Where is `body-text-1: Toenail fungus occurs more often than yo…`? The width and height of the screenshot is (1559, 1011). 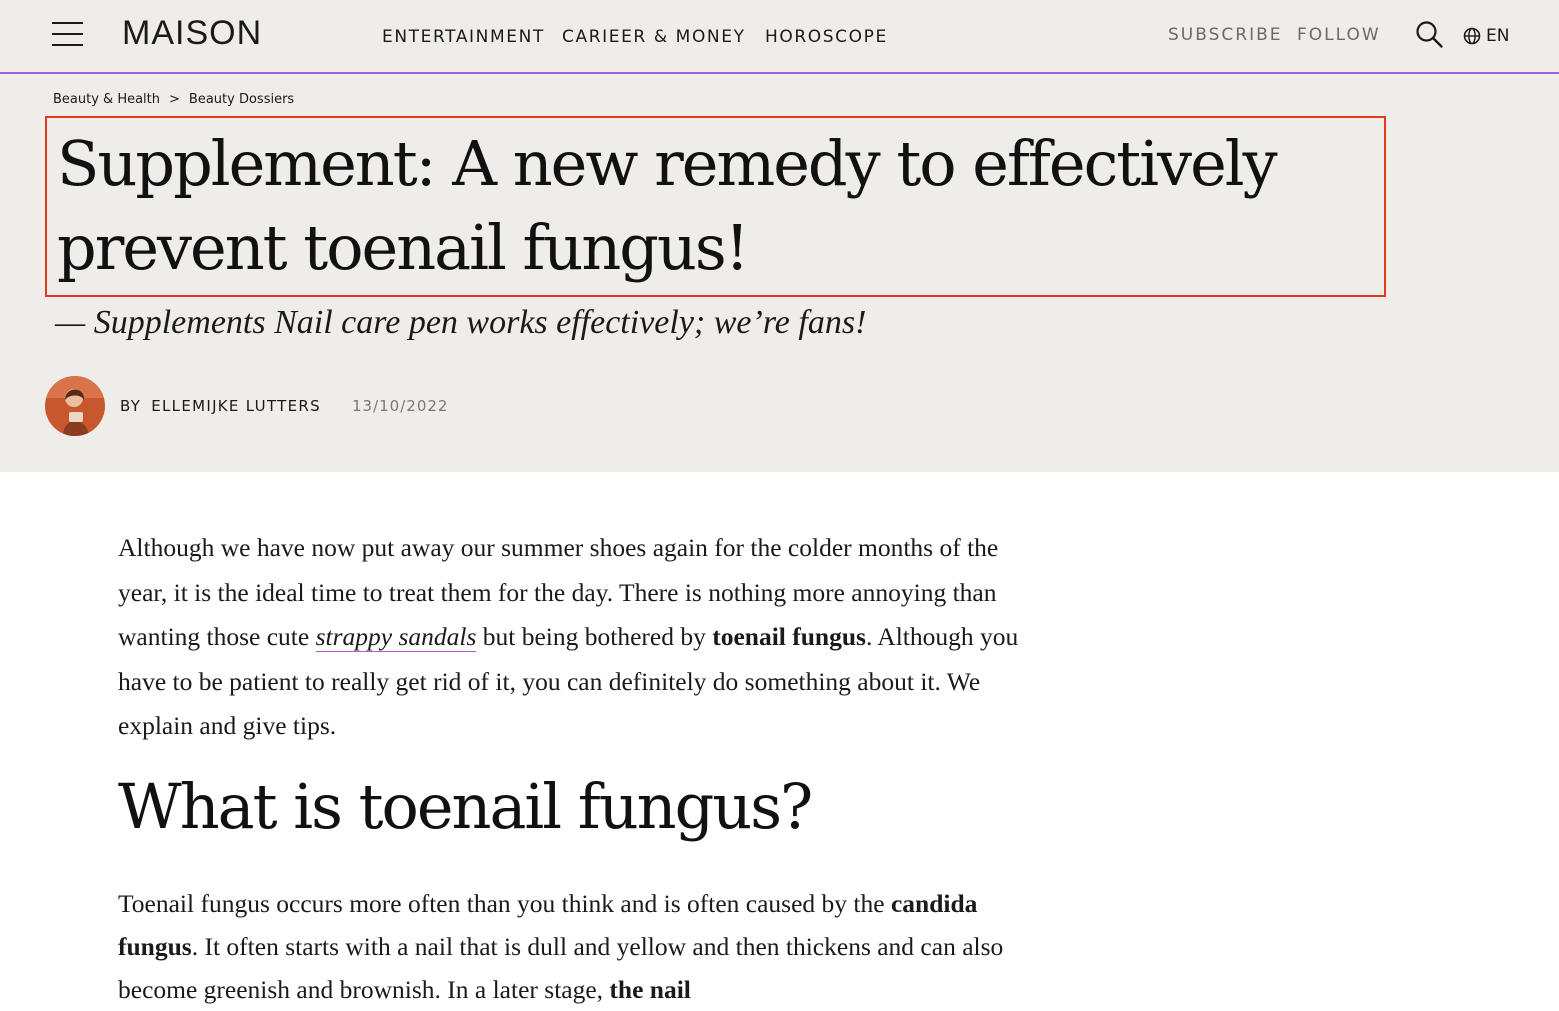
body-text-1: Toenail fungus occurs more often than yo… is located at coordinates (504, 903).